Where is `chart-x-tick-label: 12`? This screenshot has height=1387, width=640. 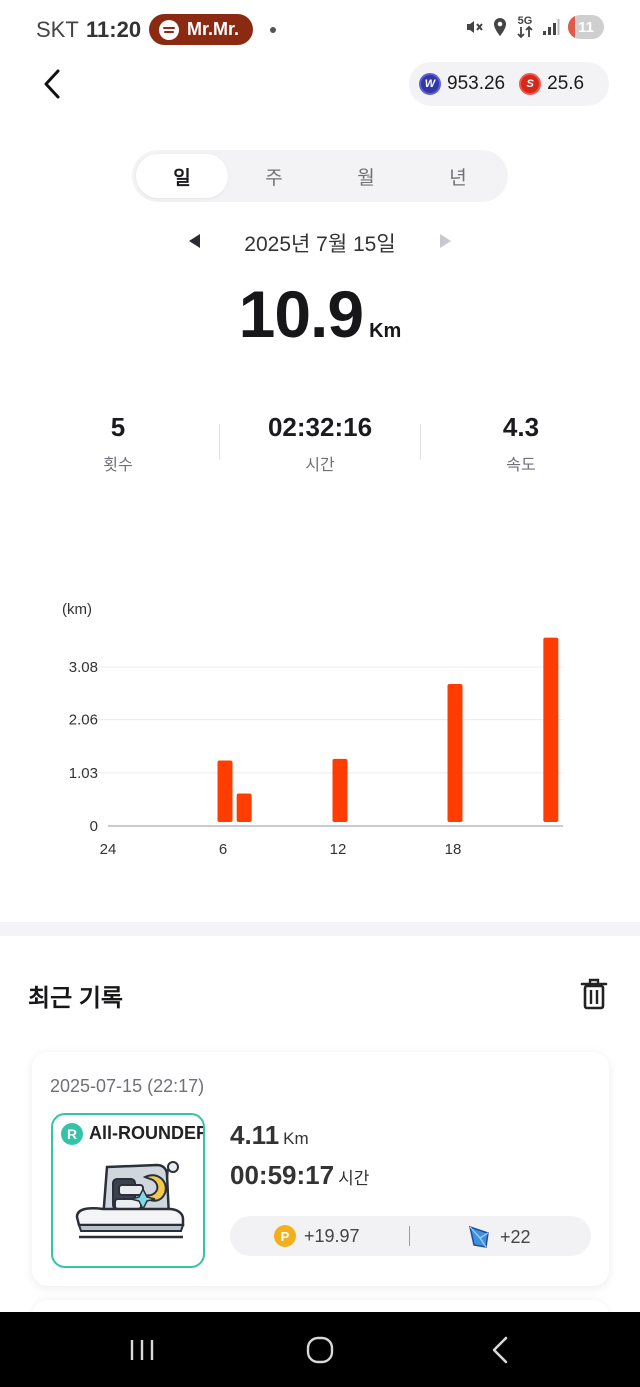
chart-x-tick-label: 12 is located at coordinates (338, 849).